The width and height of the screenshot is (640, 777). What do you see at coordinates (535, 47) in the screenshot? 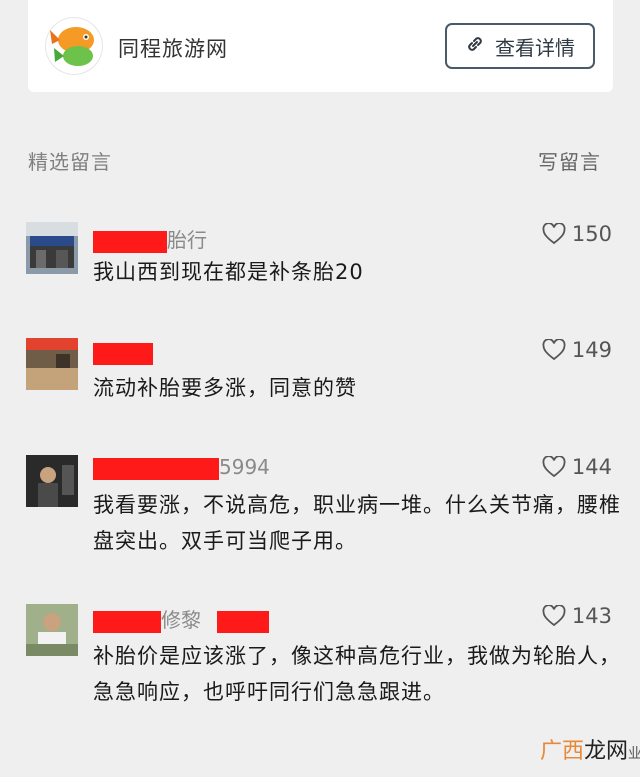
I see `view-details-label: 查看详情` at bounding box center [535, 47].